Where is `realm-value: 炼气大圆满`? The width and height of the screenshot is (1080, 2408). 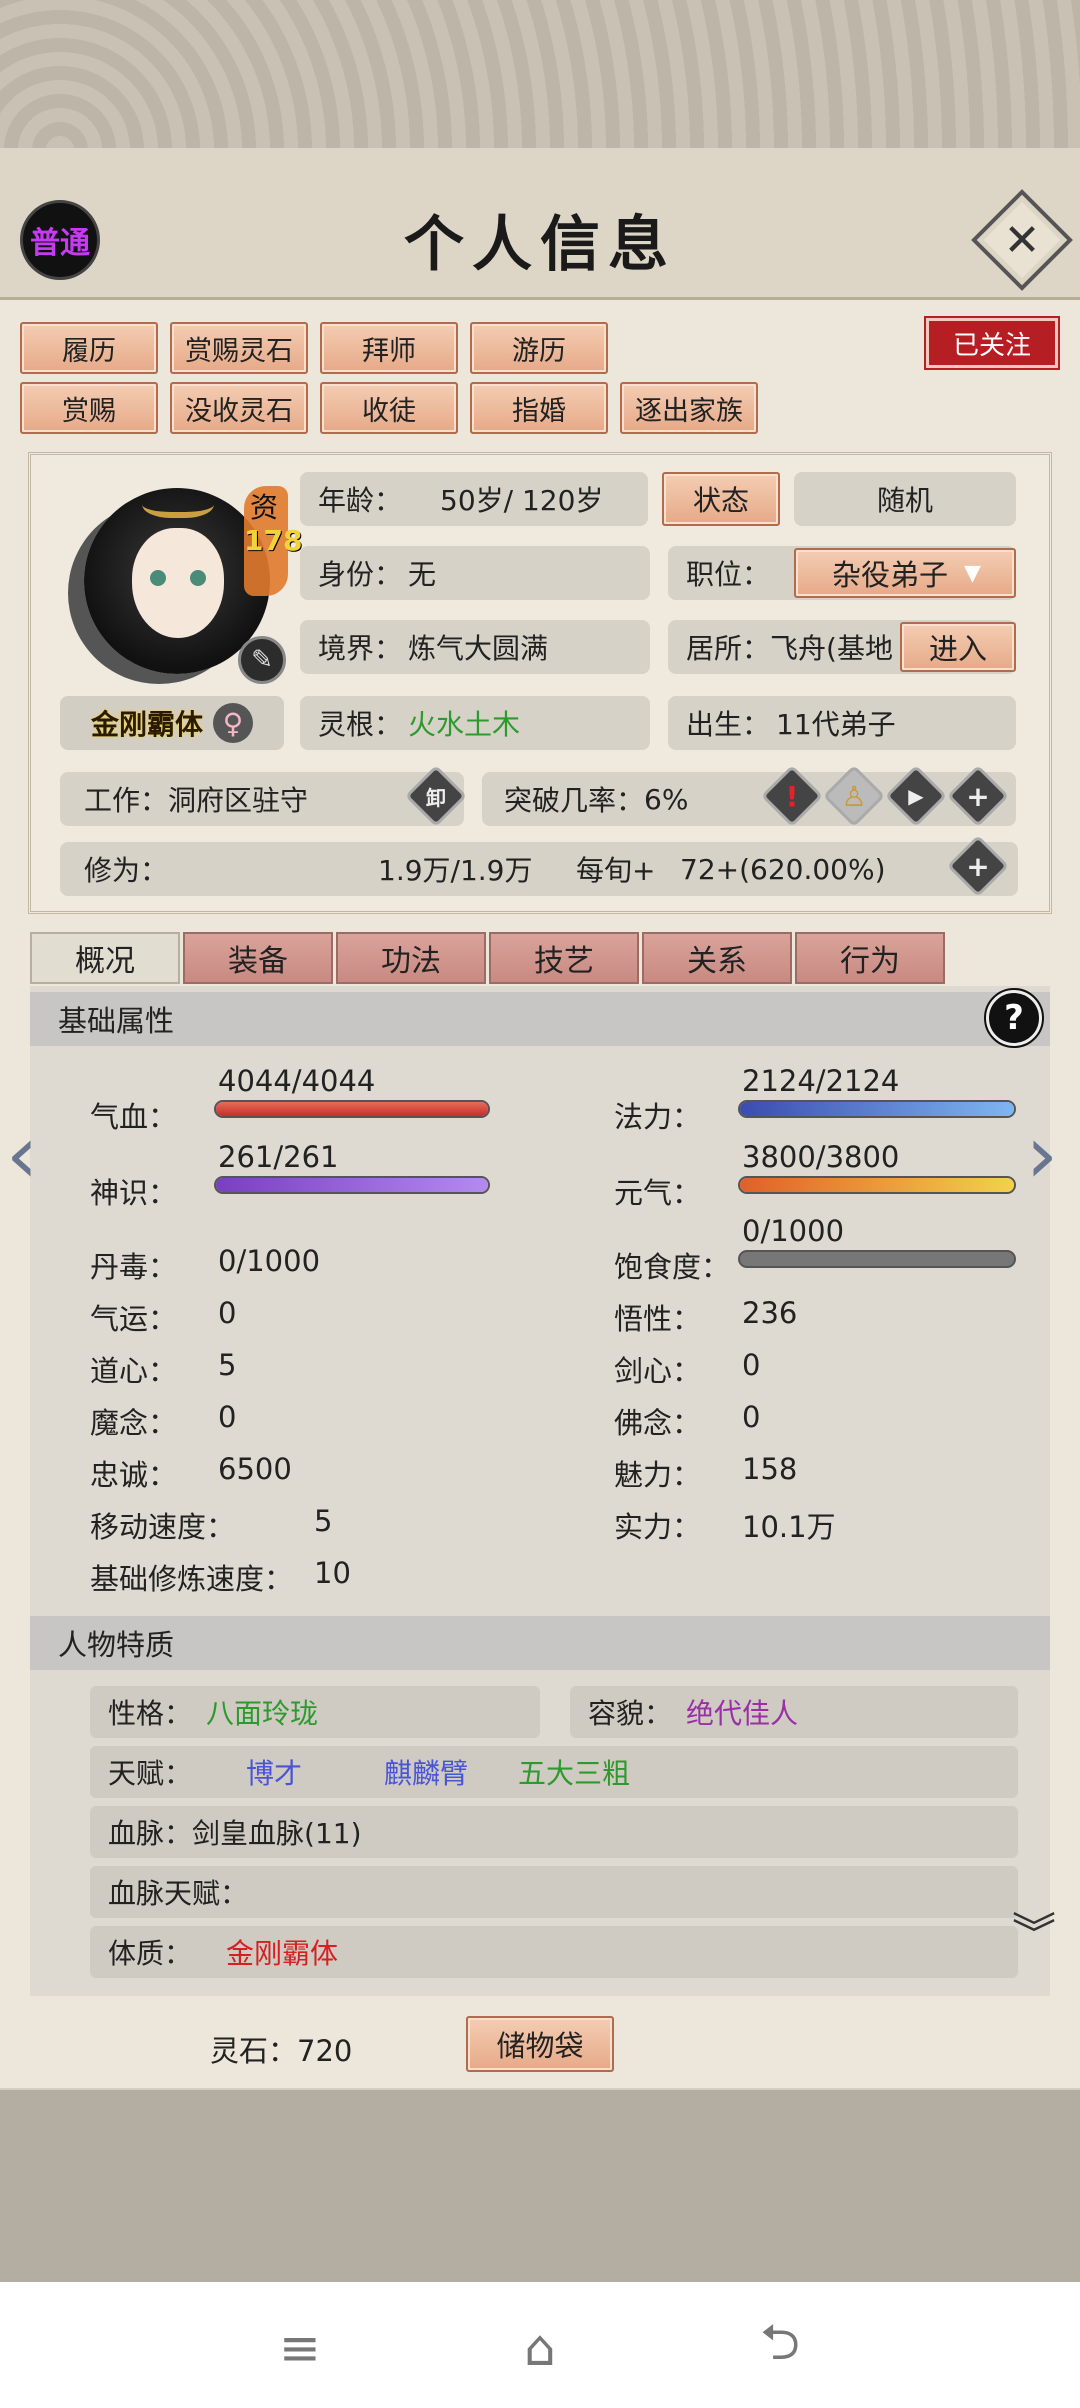
realm-value: 炼气大圆满 is located at coordinates (478, 648).